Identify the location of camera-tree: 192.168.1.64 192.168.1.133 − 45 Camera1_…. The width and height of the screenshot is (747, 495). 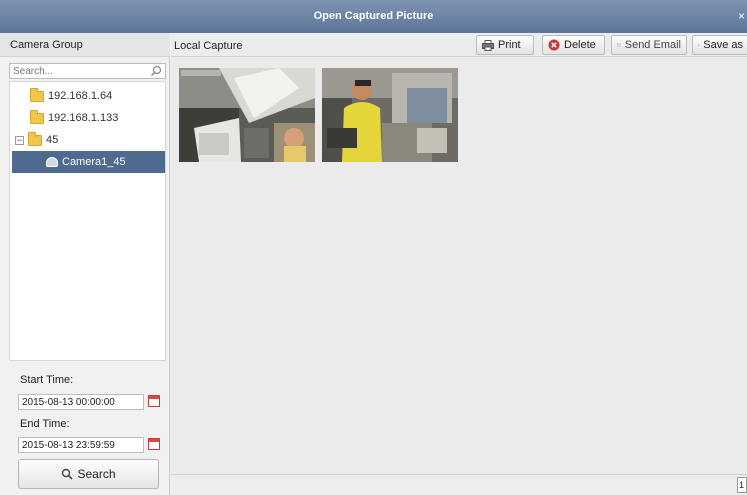
(87, 221).